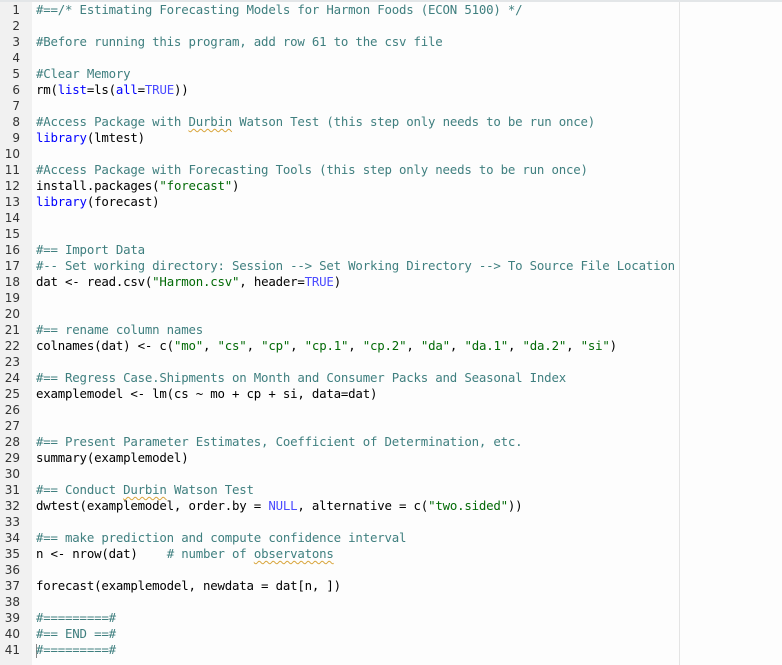  Describe the element at coordinates (391, 218) in the screenshot. I see `code-line: 14` at that location.